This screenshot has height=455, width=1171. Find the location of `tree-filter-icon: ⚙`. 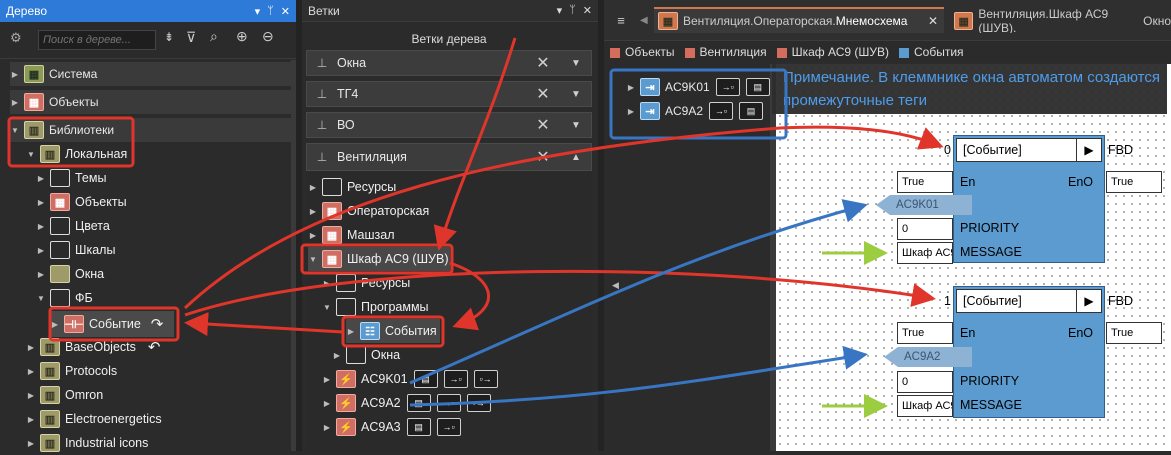

tree-filter-icon: ⚙ is located at coordinates (21, 40).